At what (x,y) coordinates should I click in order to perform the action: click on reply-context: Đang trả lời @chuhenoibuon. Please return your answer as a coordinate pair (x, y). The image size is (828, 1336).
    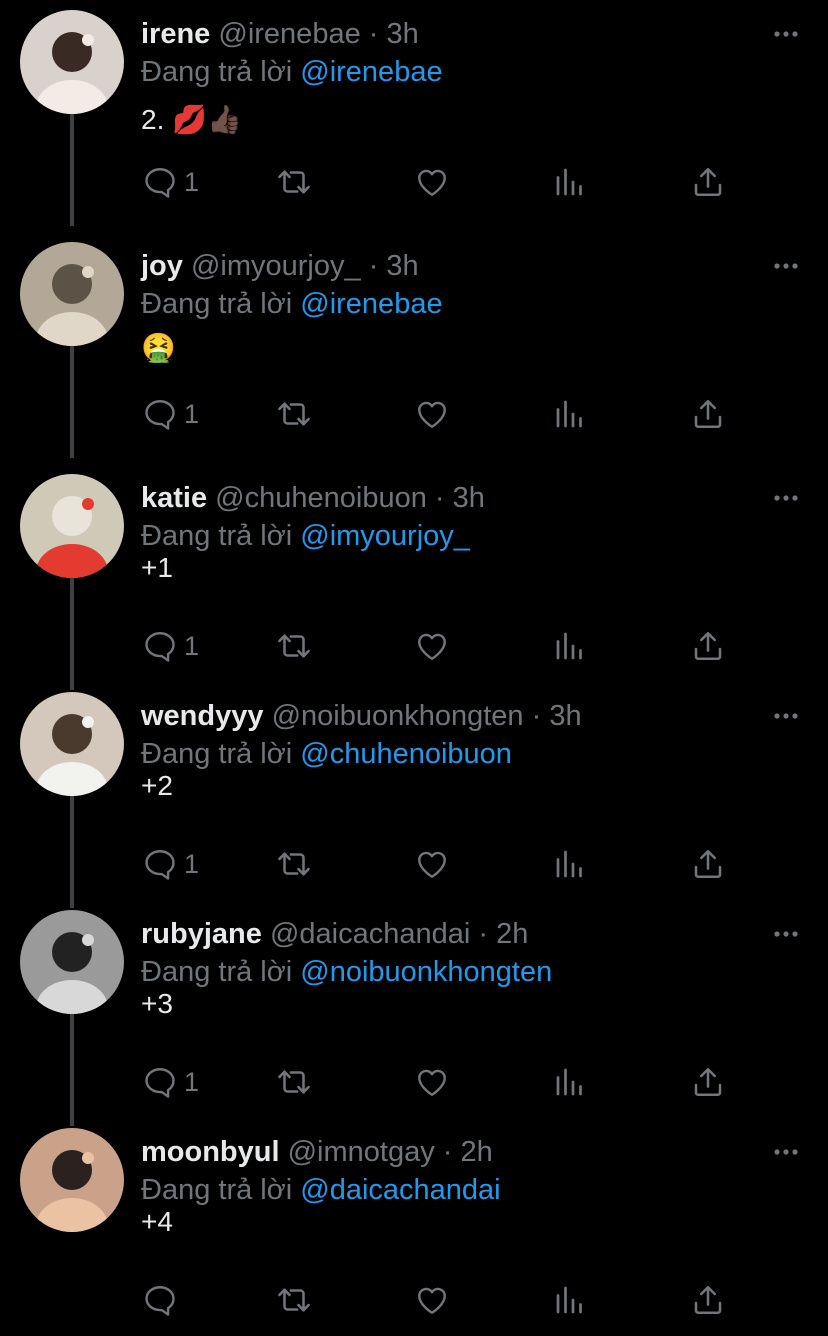
    Looking at the image, I should click on (326, 754).